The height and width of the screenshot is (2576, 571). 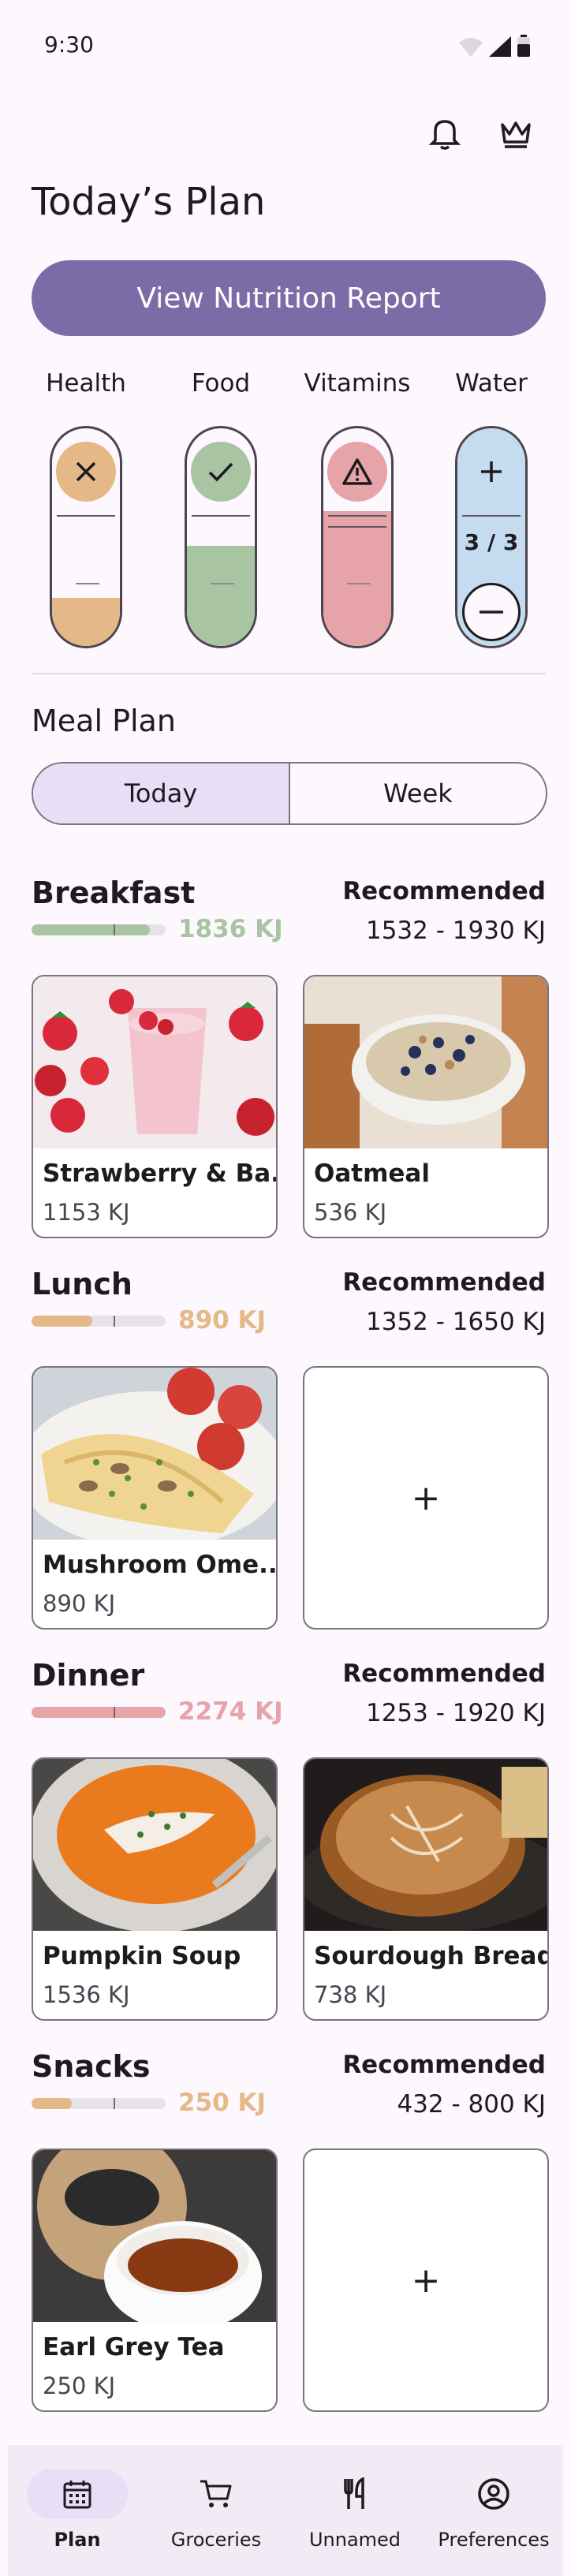 I want to click on plus-icon, so click(x=491, y=471).